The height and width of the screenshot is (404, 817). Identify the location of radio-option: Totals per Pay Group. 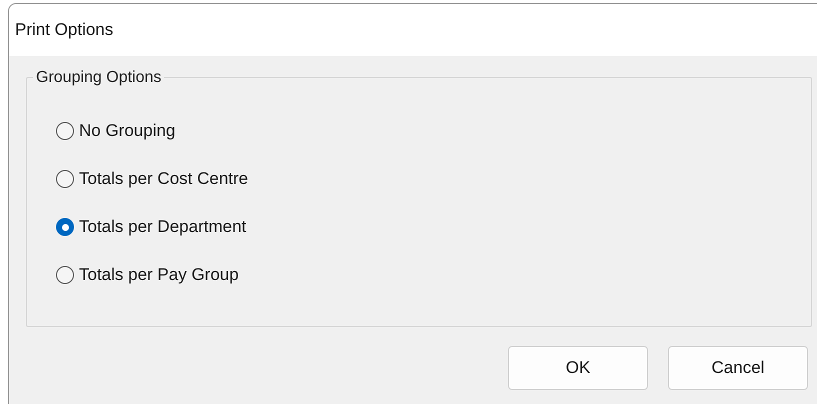
(147, 275).